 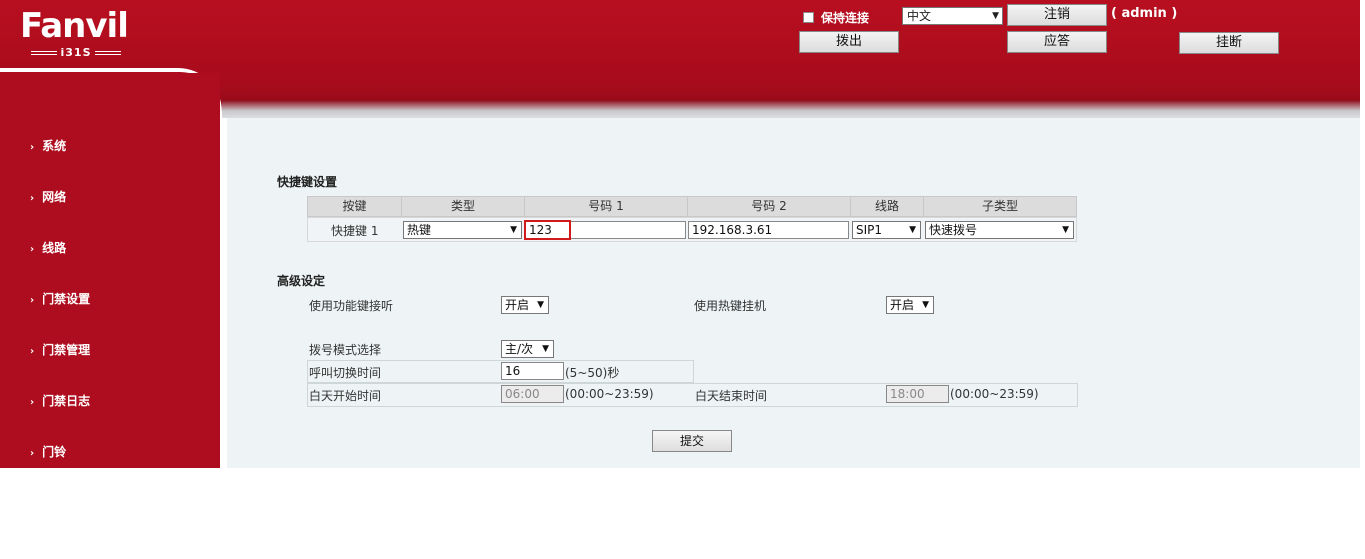 I want to click on func-key-answer-select: 开启 ▼, so click(x=525, y=305).